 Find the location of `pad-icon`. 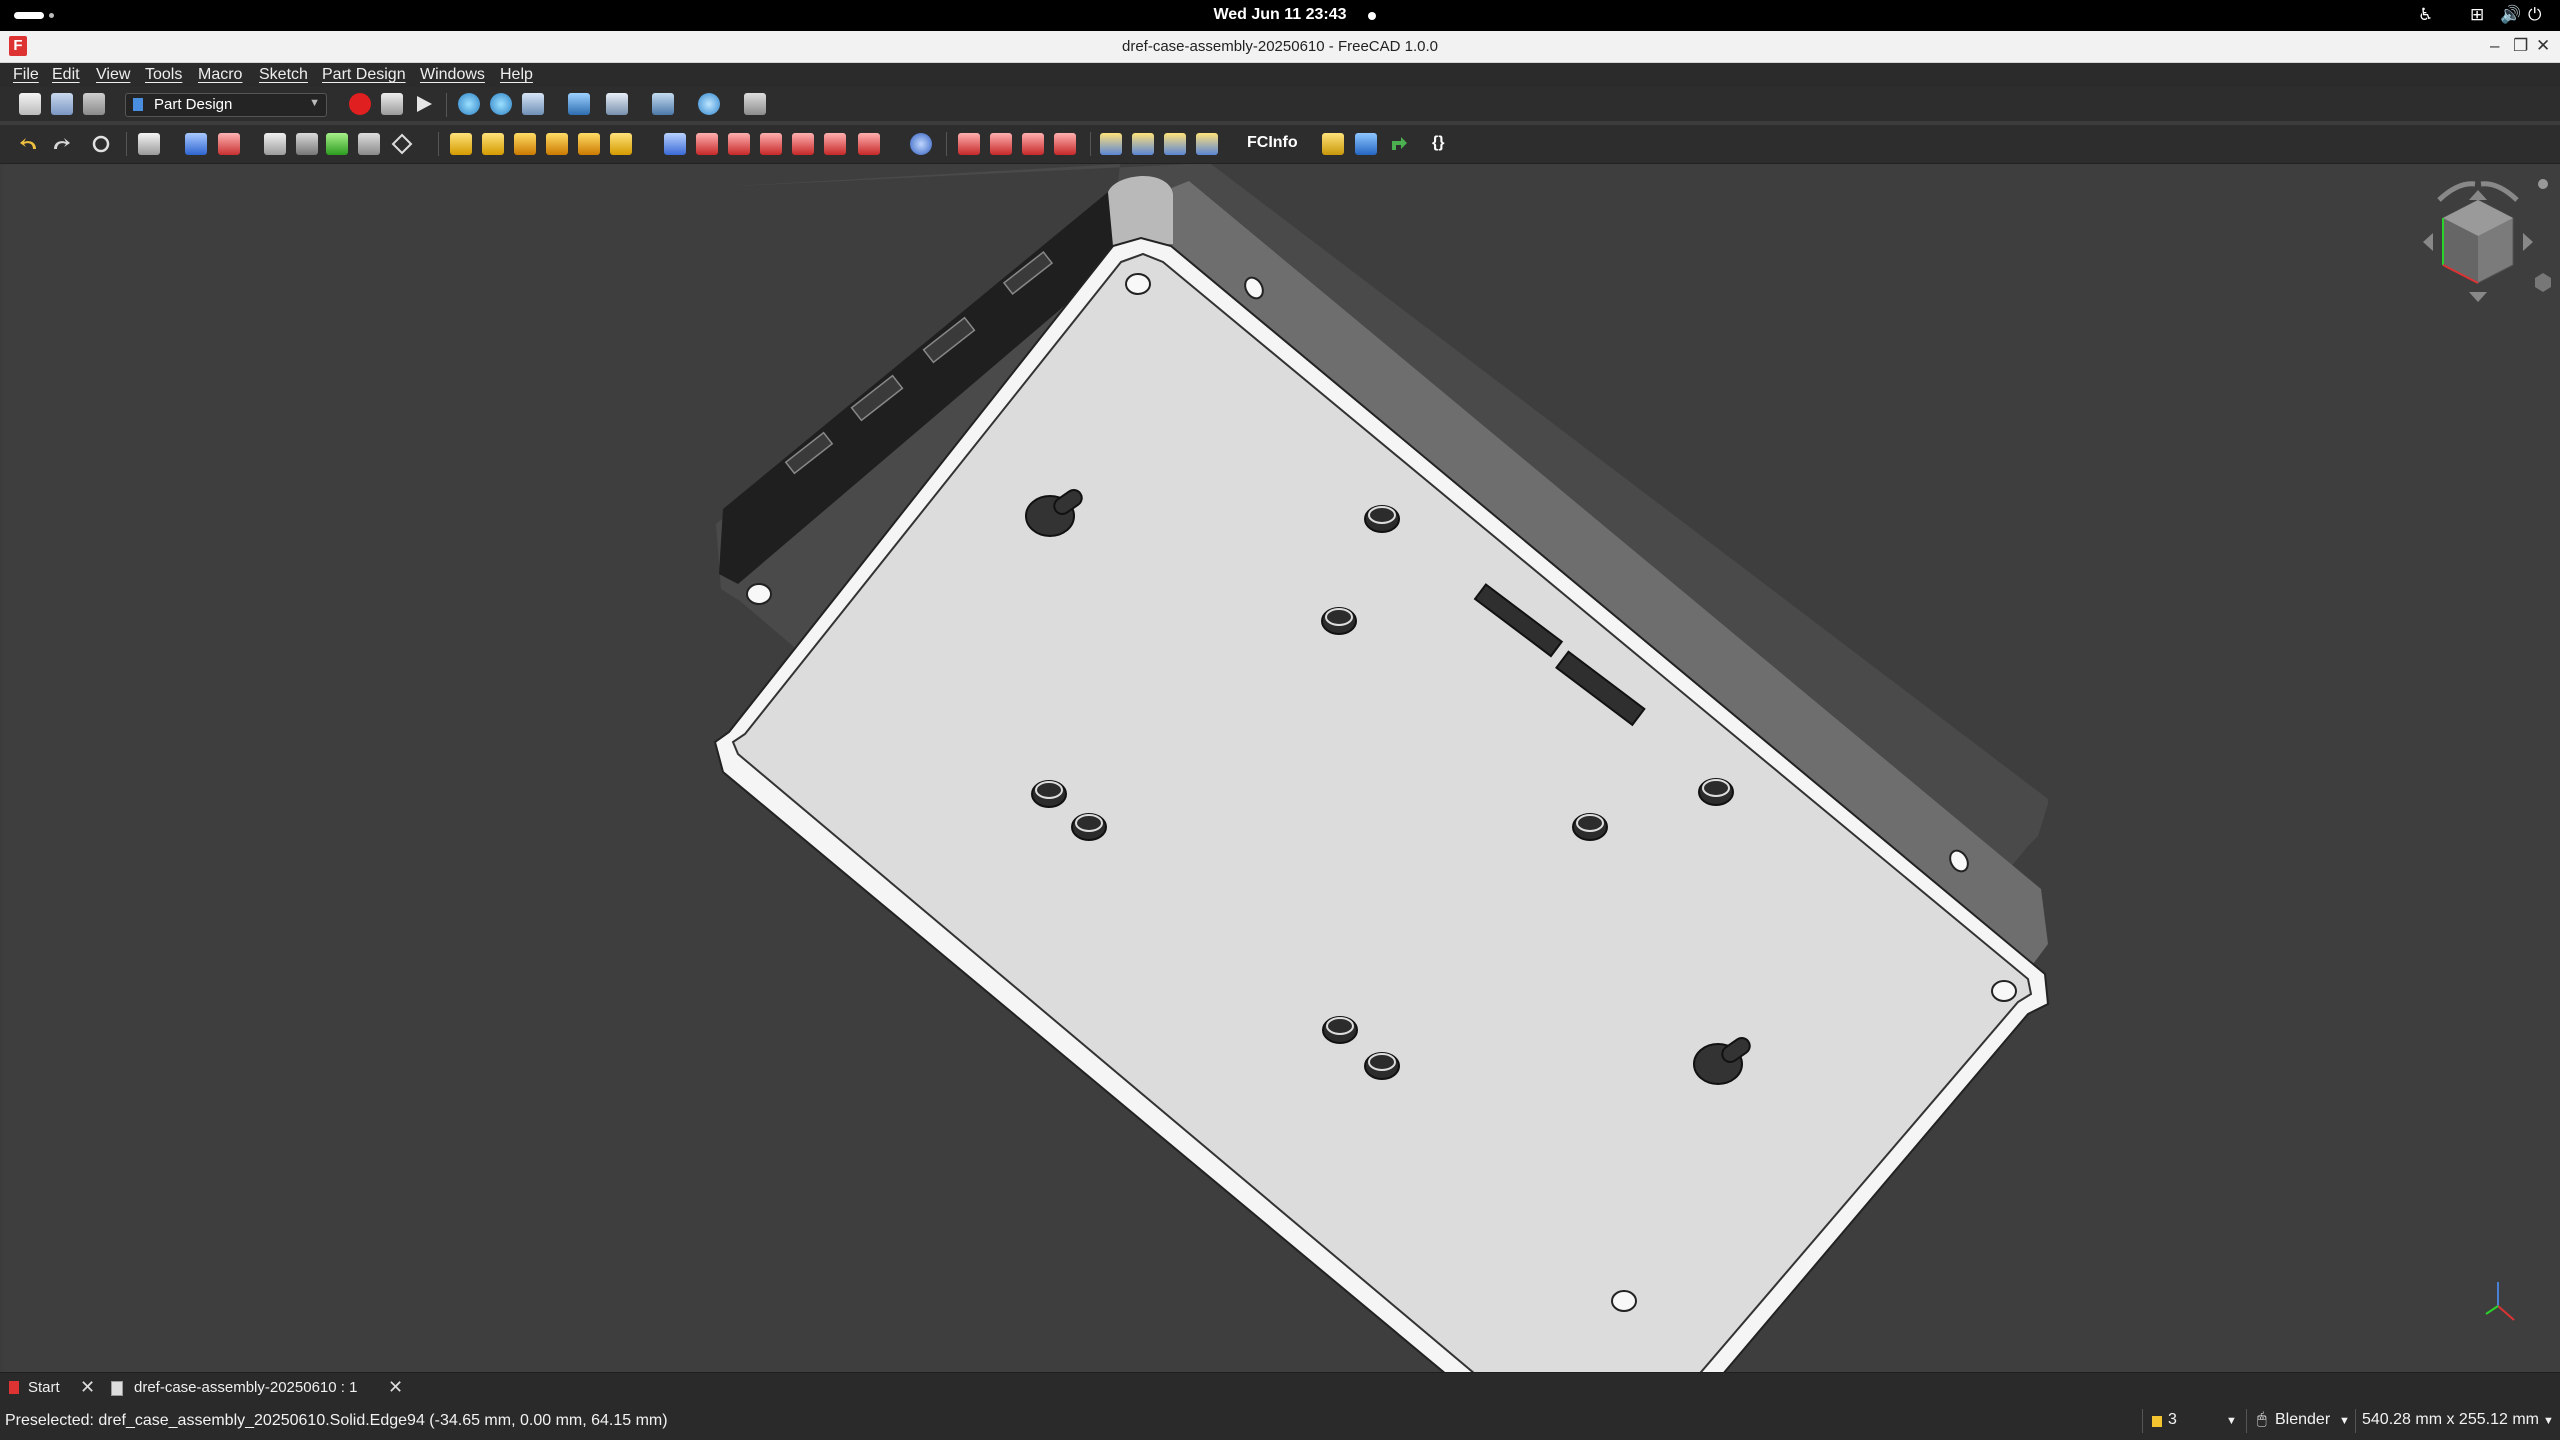

pad-icon is located at coordinates (461, 144).